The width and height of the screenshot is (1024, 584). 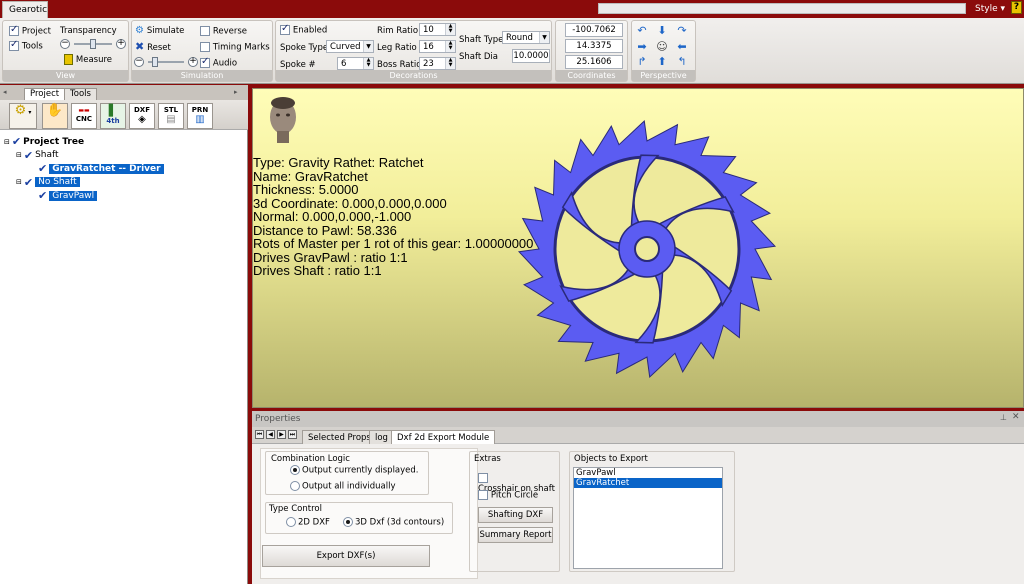 I want to click on pin-icon: ⊥, so click(x=1003, y=417).